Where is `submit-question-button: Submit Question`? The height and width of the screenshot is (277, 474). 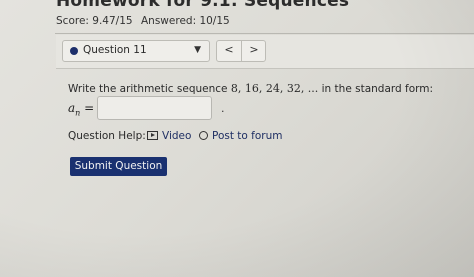 submit-question-button: Submit Question is located at coordinates (118, 166).